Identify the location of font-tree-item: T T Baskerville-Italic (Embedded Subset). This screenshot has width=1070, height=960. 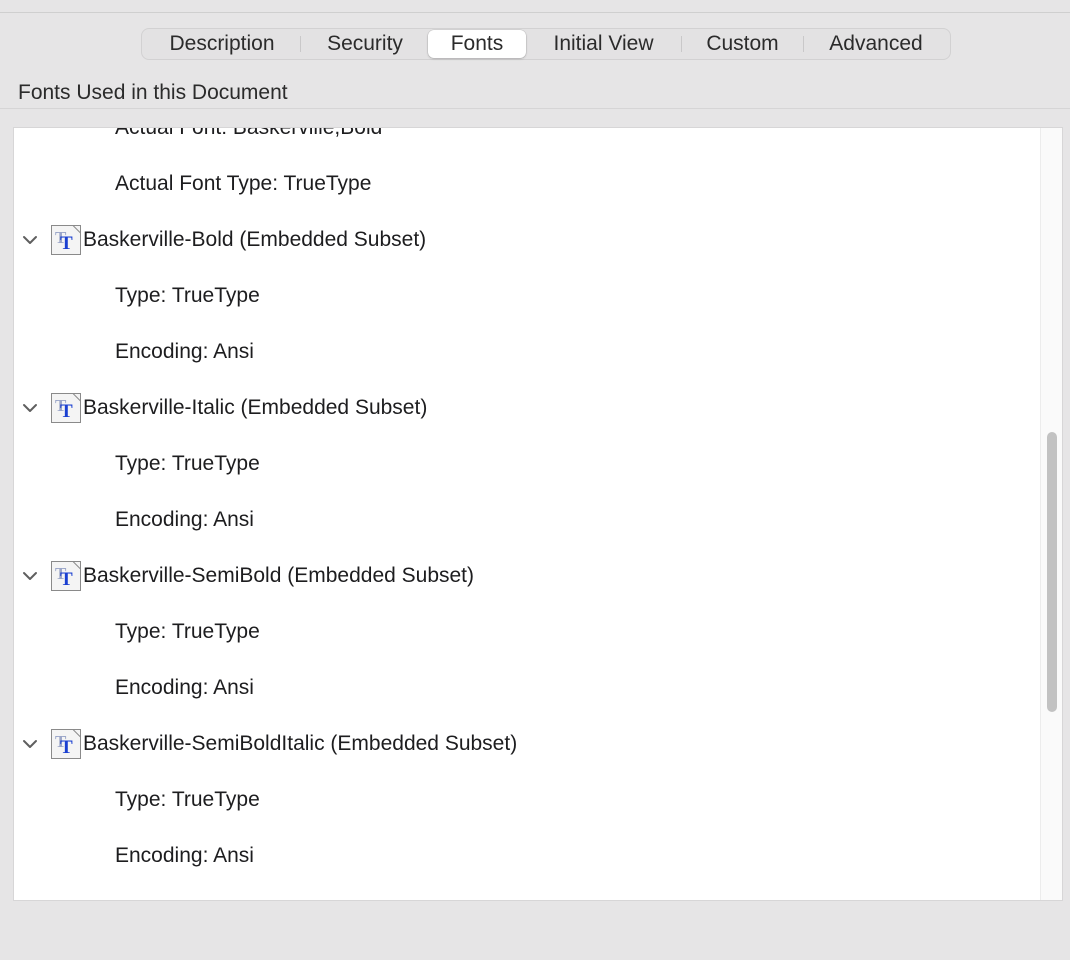
(527, 408).